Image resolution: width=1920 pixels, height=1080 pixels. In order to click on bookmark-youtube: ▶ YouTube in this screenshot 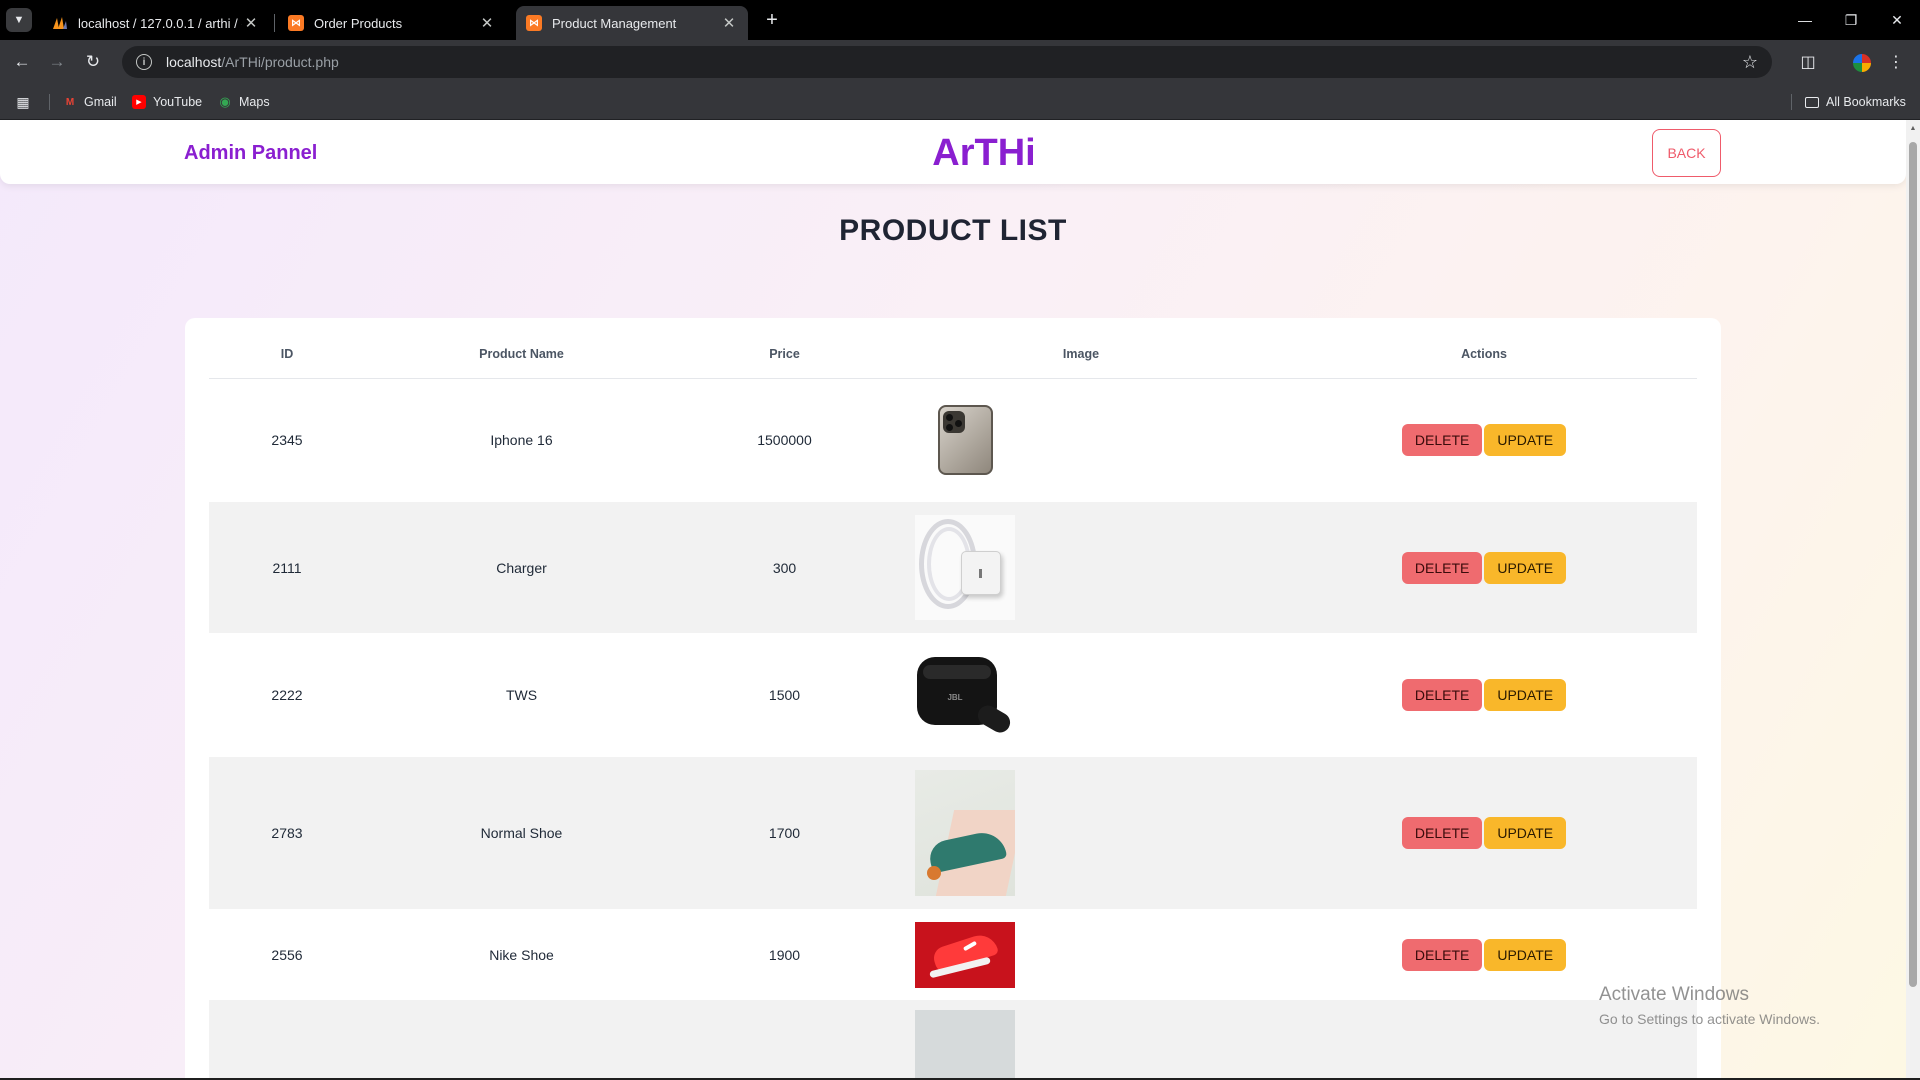, I will do `click(167, 102)`.